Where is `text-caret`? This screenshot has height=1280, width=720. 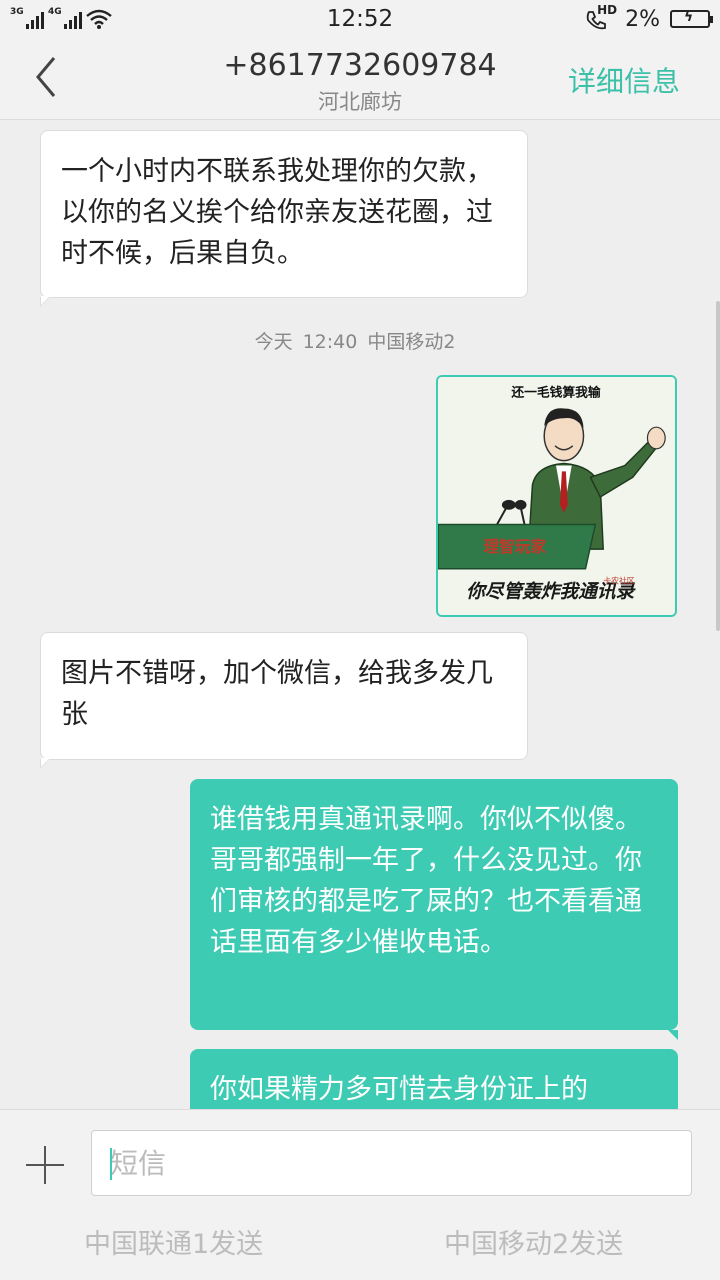
text-caret is located at coordinates (111, 1164).